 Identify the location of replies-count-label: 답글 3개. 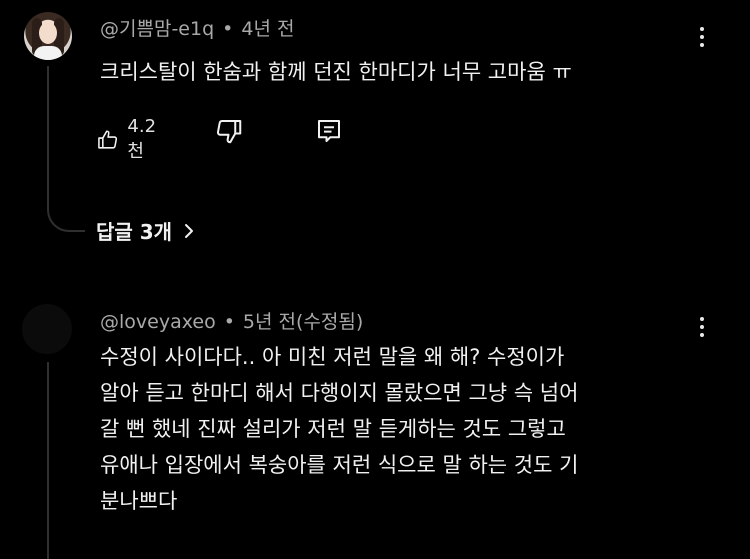
(134, 232).